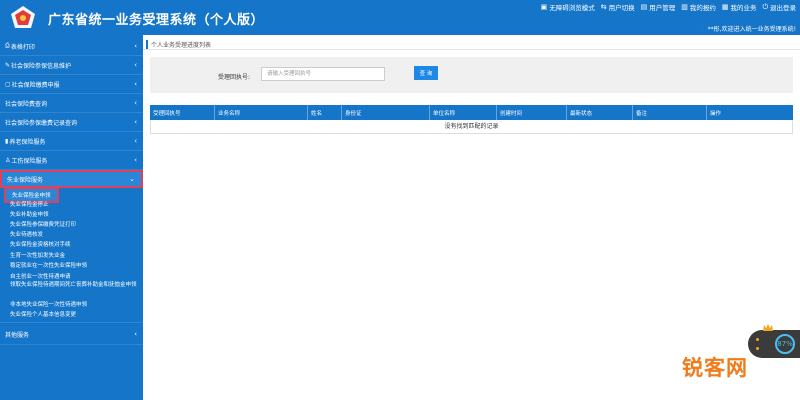 The height and width of the screenshot is (400, 800). I want to click on submenu-item: 失业待遇核发, so click(26, 234).